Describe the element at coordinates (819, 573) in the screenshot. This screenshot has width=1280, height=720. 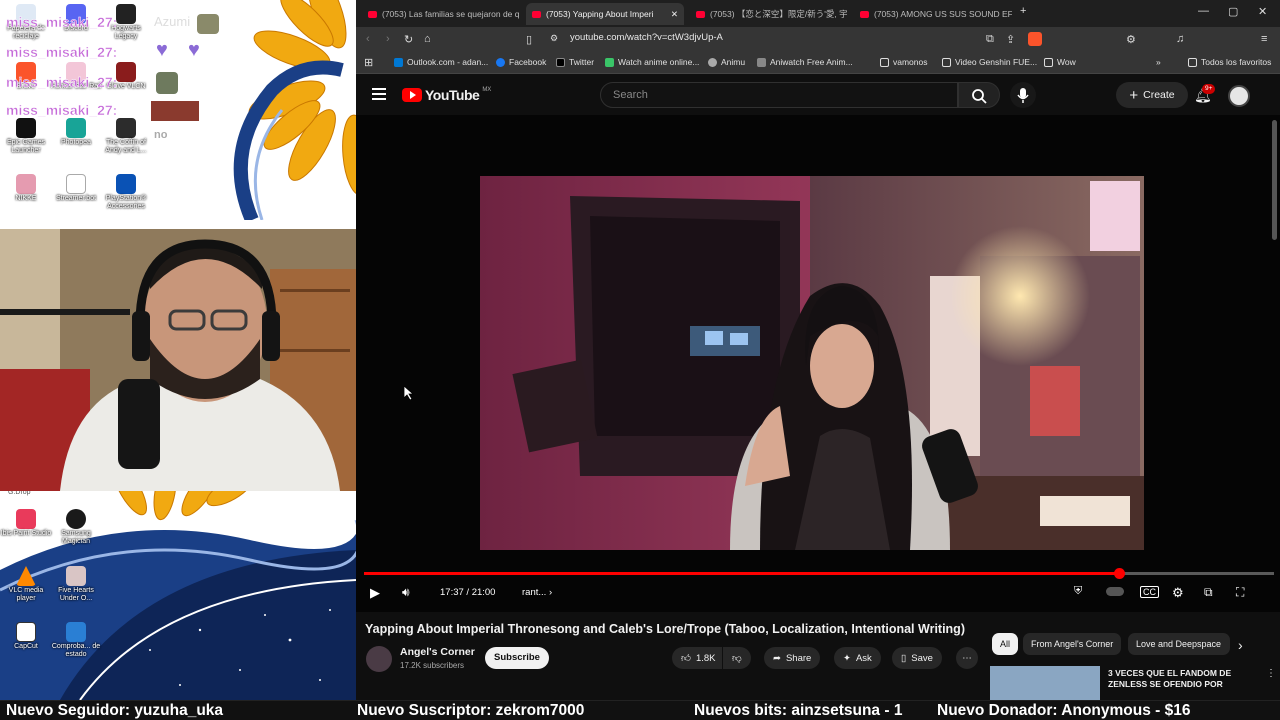
I see `progress-bar` at that location.